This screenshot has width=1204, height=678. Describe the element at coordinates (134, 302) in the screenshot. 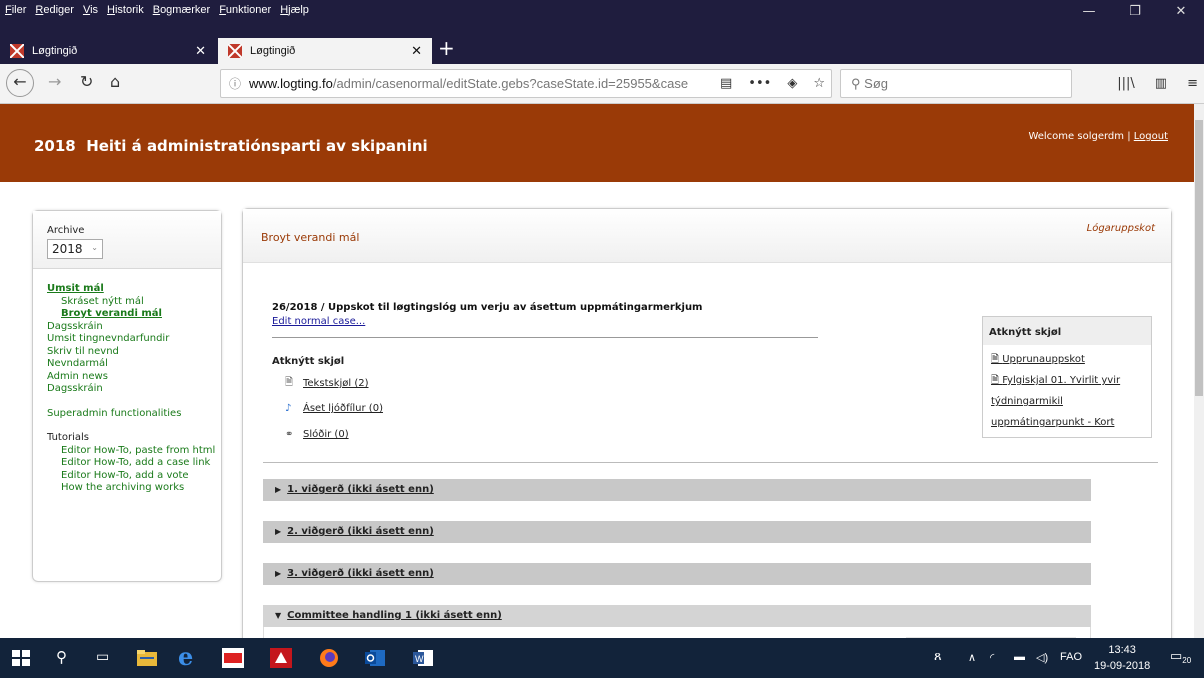

I see `sidebar-item-skraset: Skráset nýtt mál` at that location.